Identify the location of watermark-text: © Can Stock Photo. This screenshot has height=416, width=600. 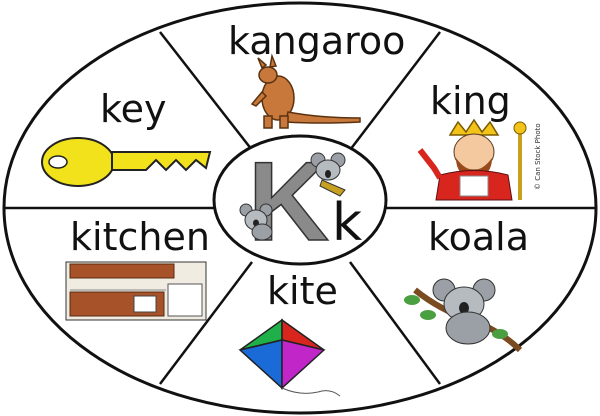
(538, 156).